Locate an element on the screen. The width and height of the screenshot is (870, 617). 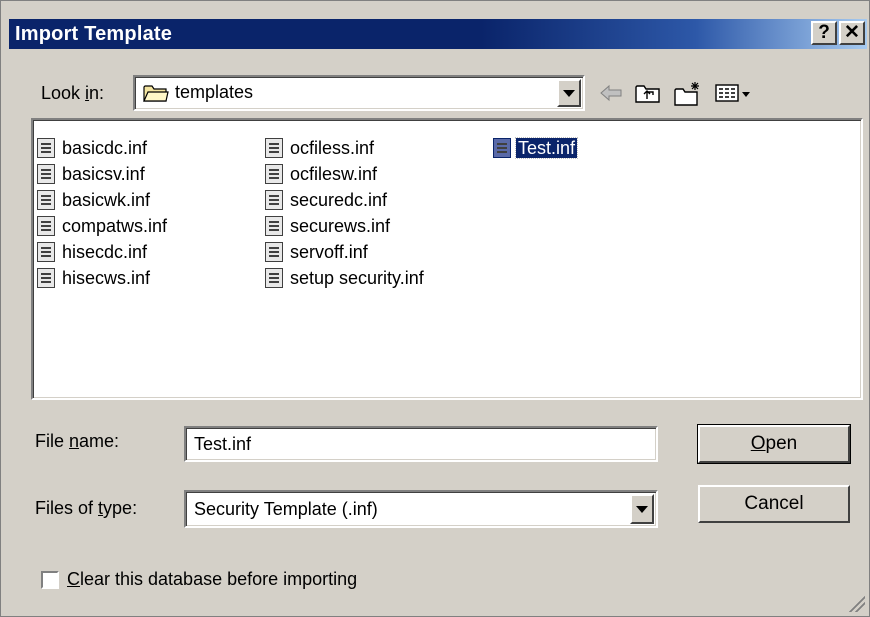
file-name: ocfilesw.inf is located at coordinates (334, 174).